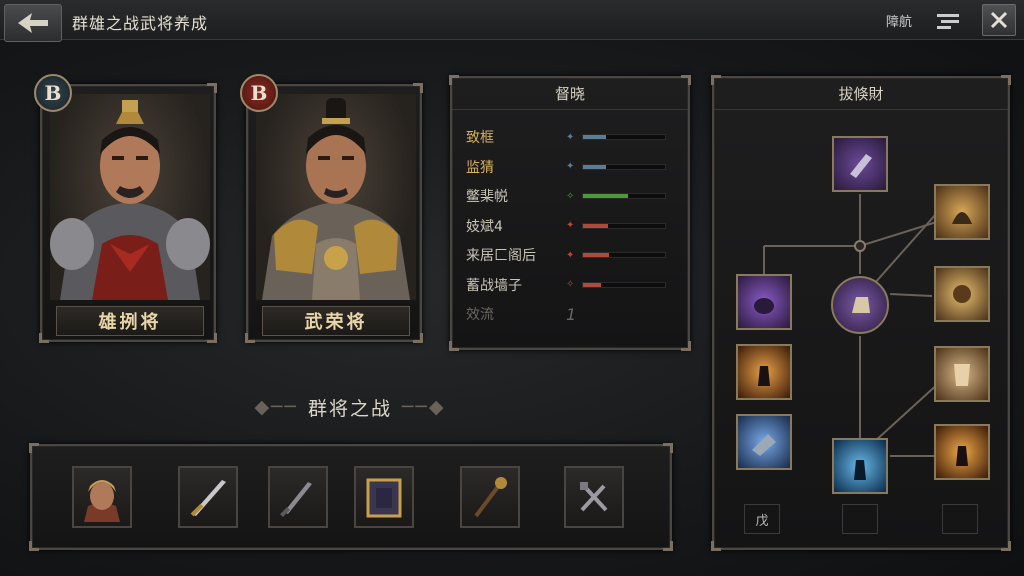 This screenshot has width=1024, height=576. I want to click on stat-label: 来居匚阁后, so click(501, 256).